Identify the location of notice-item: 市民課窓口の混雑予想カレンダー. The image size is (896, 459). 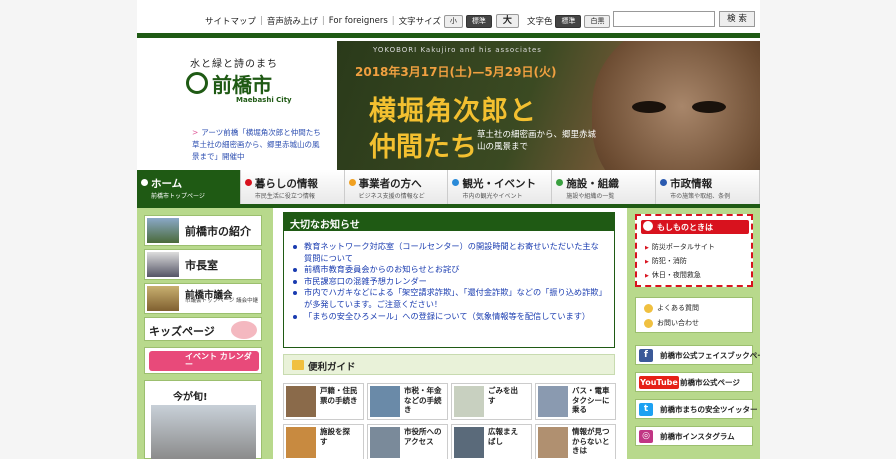
(449, 282).